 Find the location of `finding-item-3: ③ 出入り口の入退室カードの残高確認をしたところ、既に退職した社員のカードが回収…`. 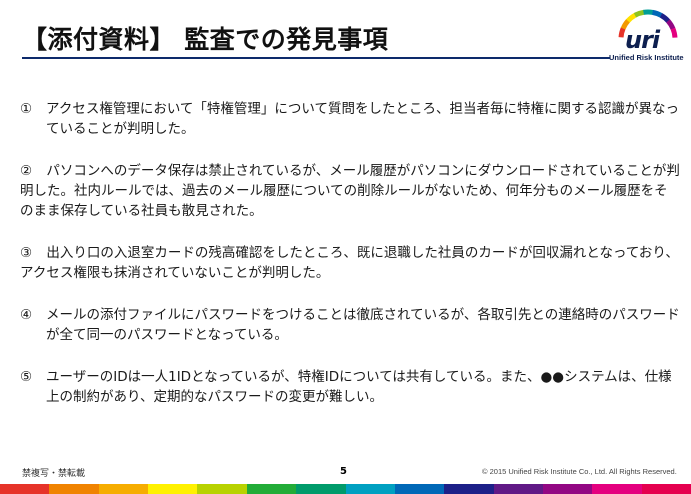

finding-item-3: ③ 出入り口の入退室カードの残高確認をしたところ、既に退職した社員のカードが回収… is located at coordinates (350, 263).